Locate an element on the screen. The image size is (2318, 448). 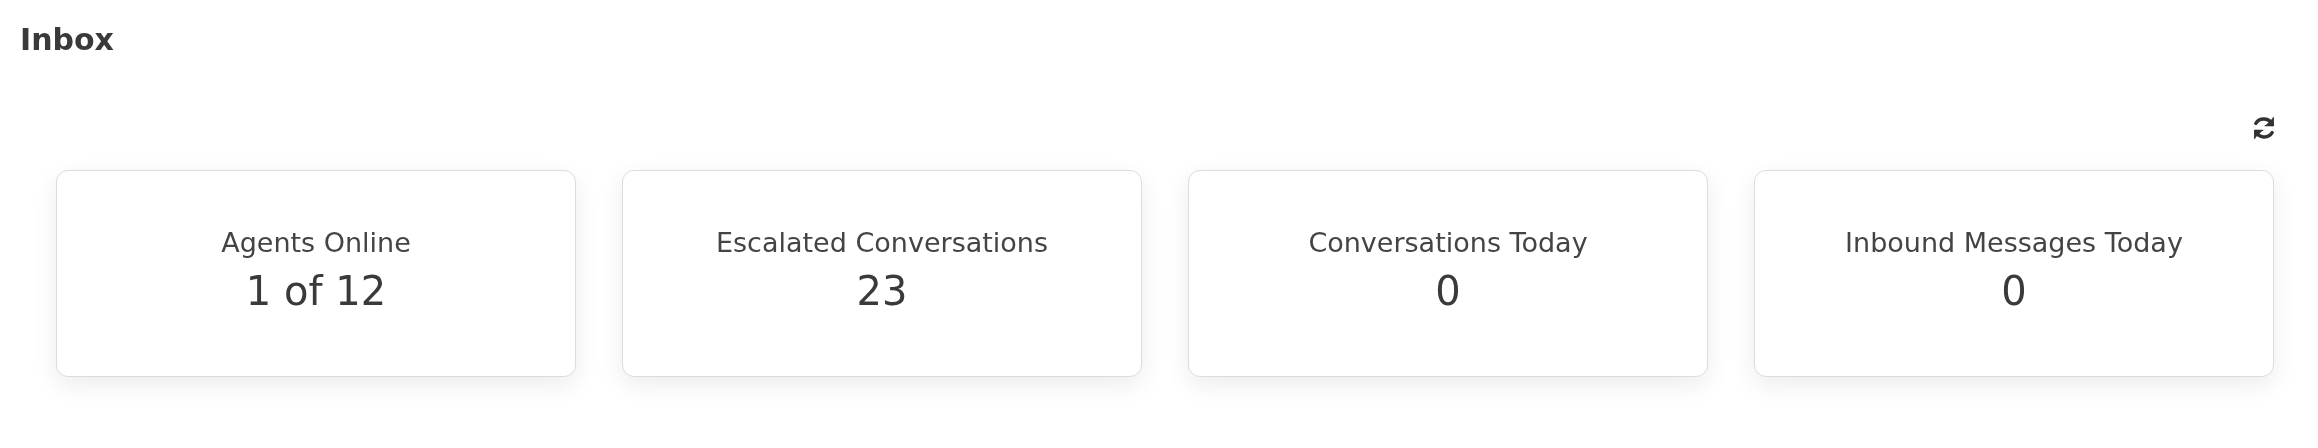
stat-label: Escalated Conversations is located at coordinates (882, 242).